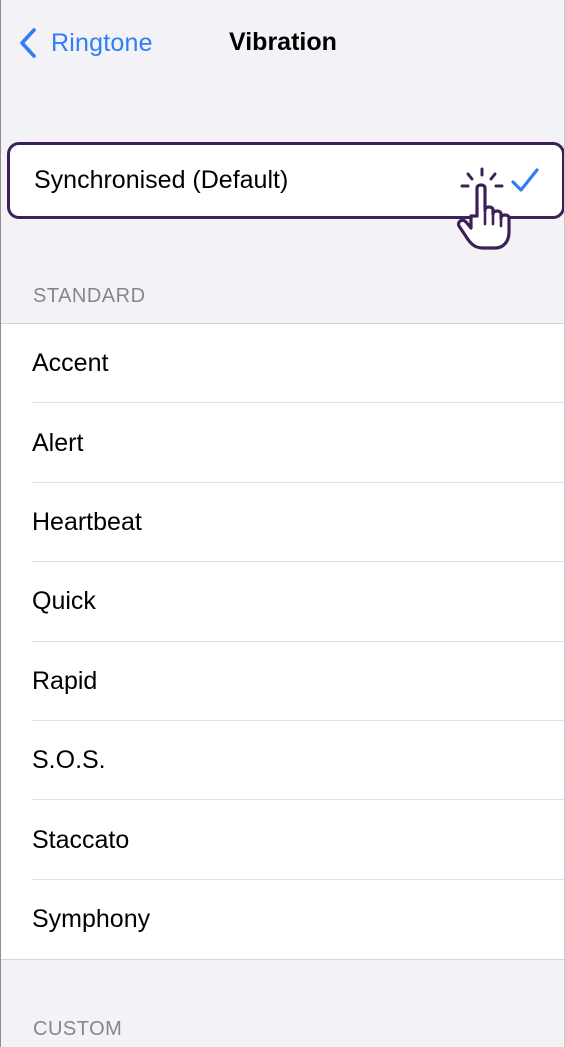 This screenshot has height=1047, width=565. I want to click on page-title: Vibration, so click(283, 42).